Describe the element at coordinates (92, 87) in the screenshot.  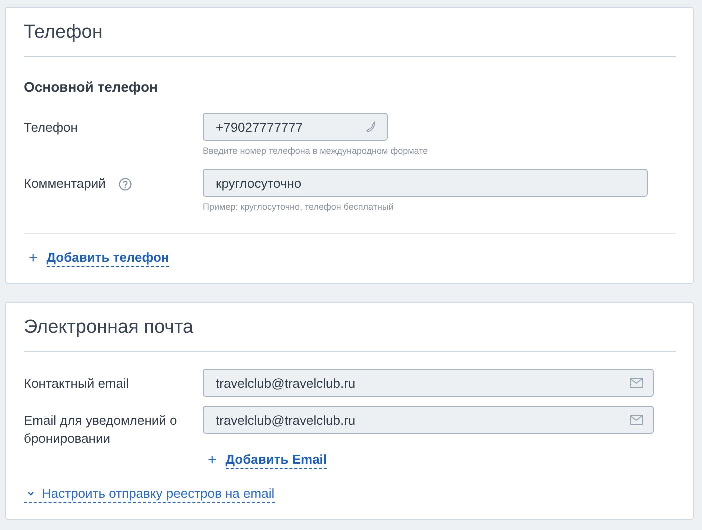
I see `section-subtitle: Основной телефон` at that location.